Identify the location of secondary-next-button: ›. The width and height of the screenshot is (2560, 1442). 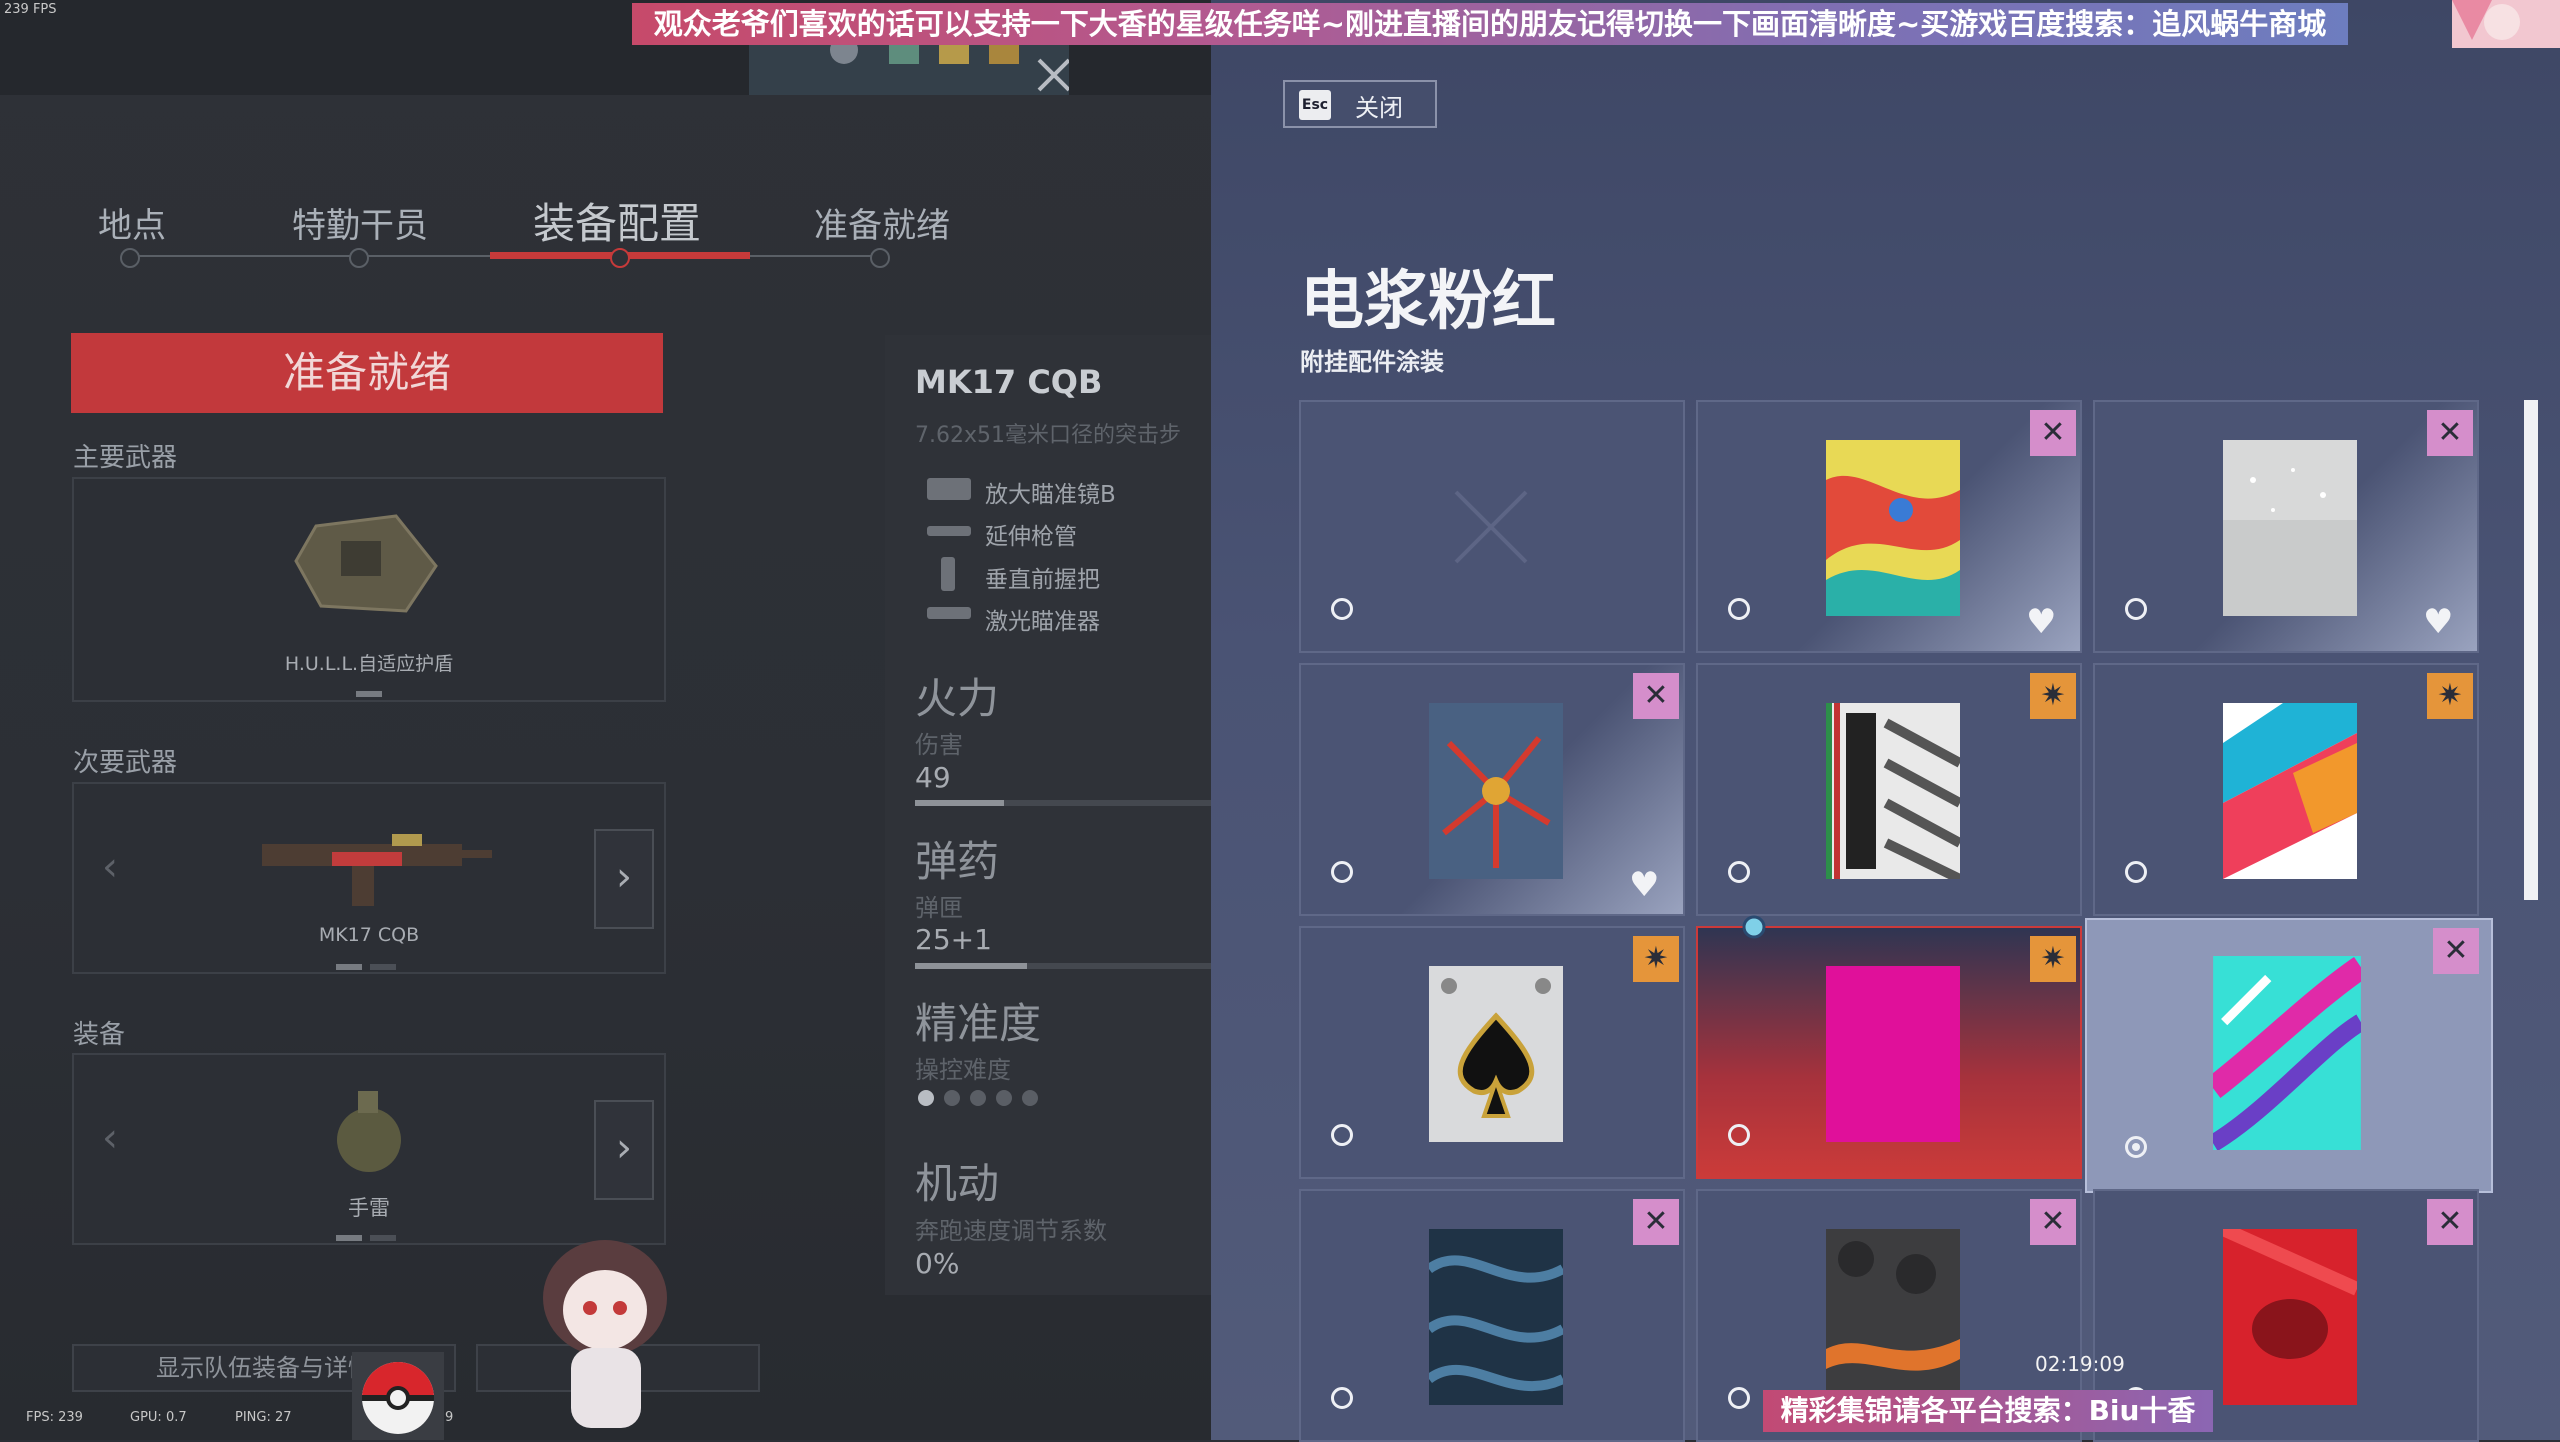
(624, 879).